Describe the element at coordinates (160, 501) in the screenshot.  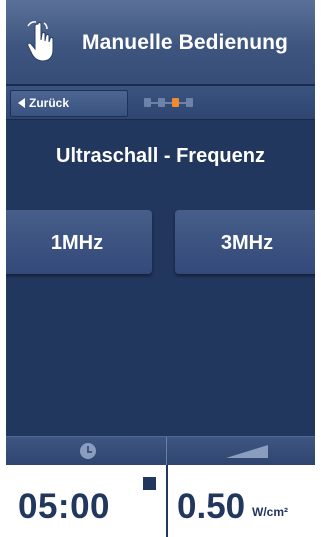
I see `readout-panel: 05:00 0.50 W/cm²` at that location.